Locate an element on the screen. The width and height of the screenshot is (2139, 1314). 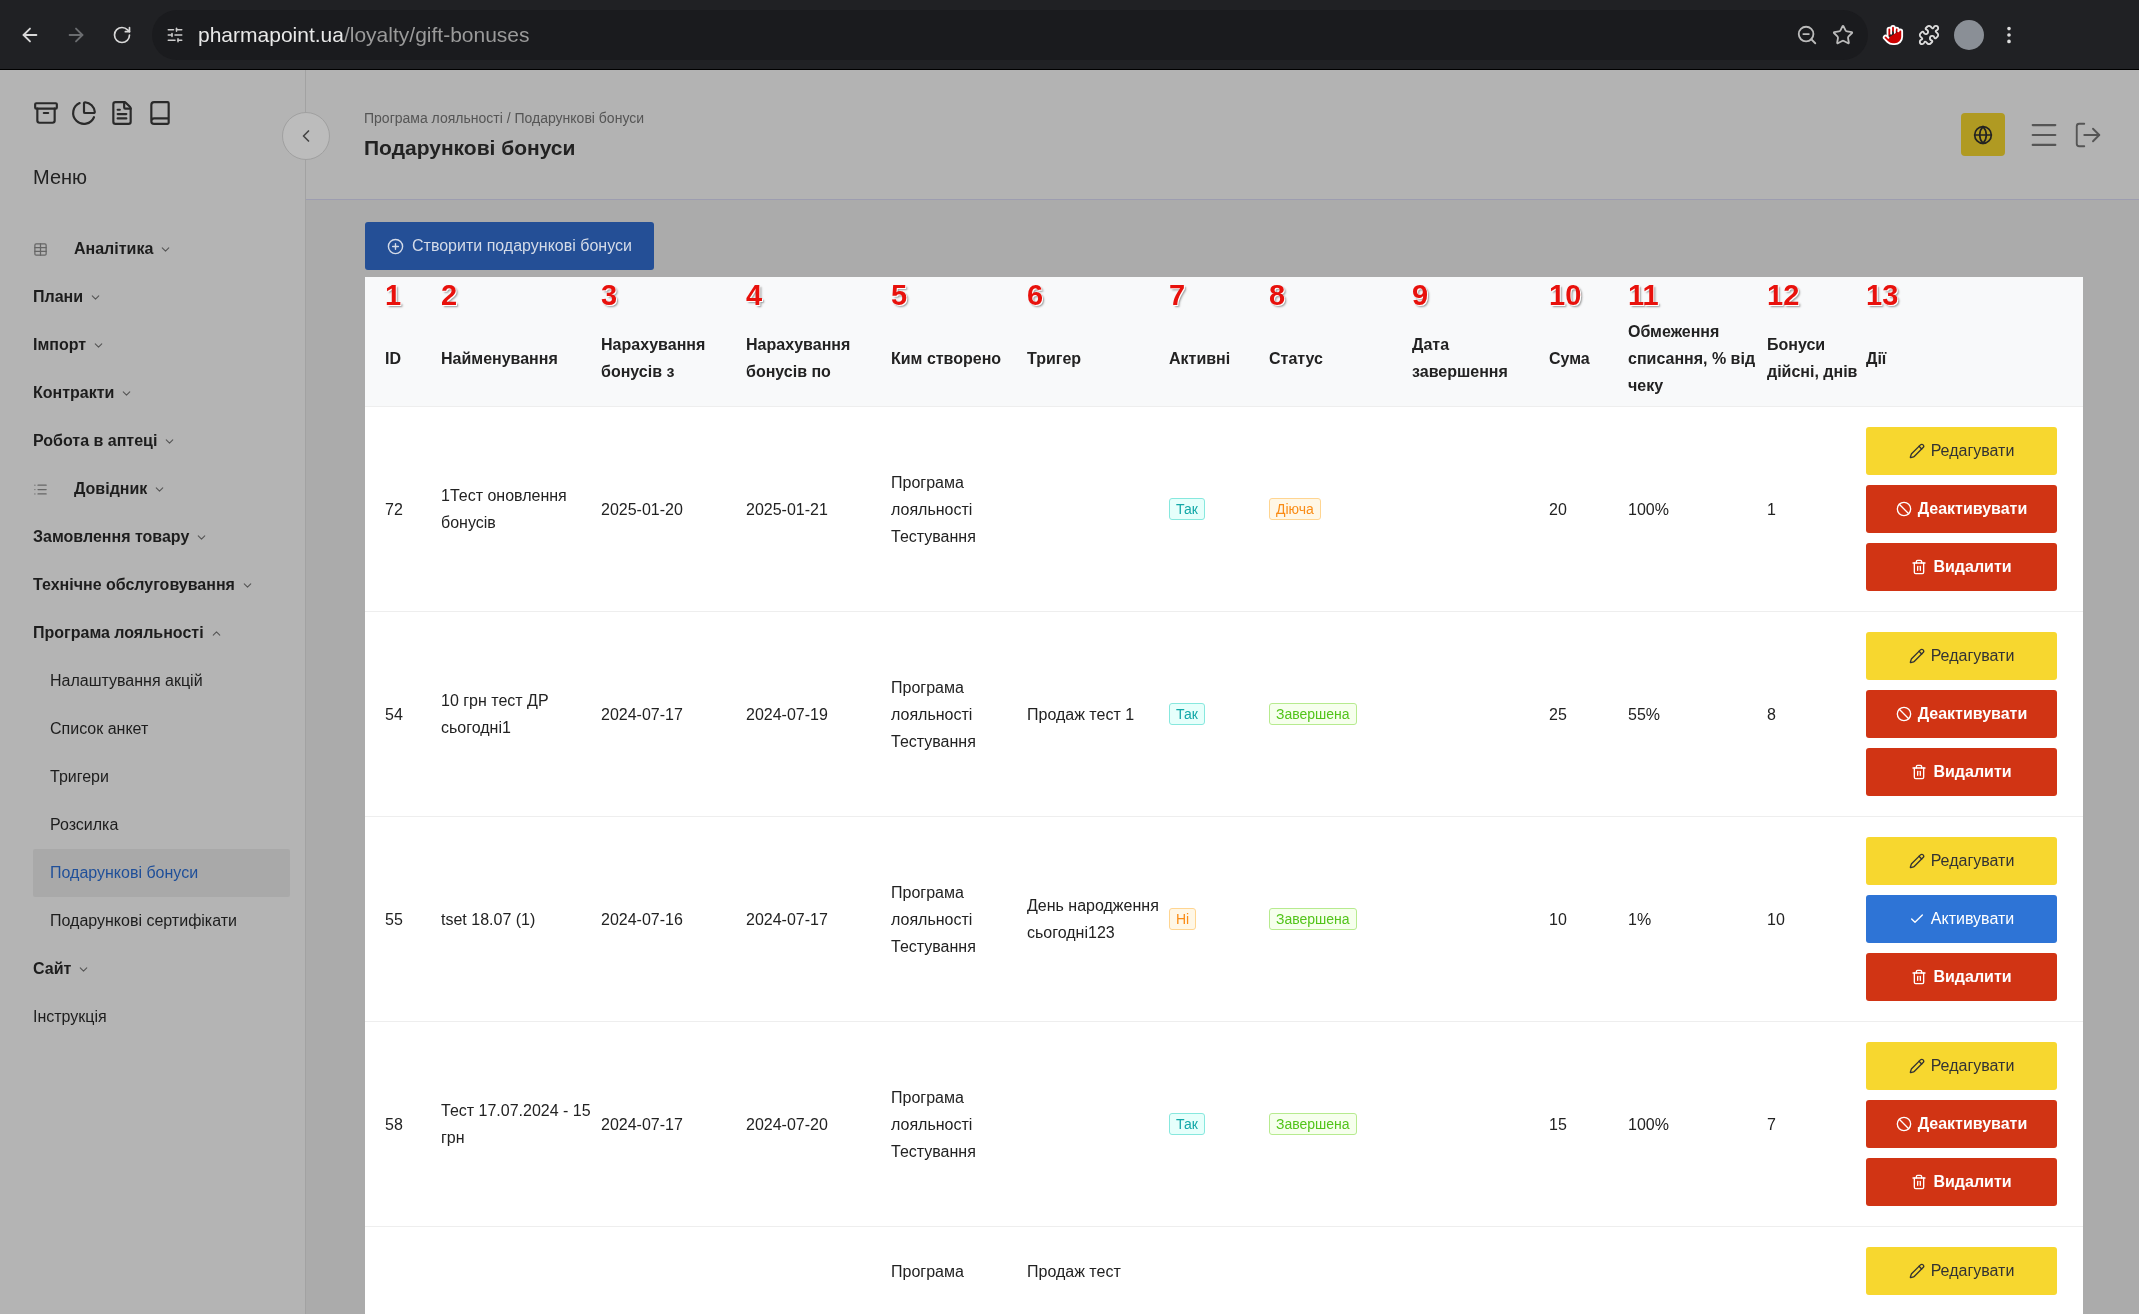
table-cell-text: 55% is located at coordinates (1645, 714).